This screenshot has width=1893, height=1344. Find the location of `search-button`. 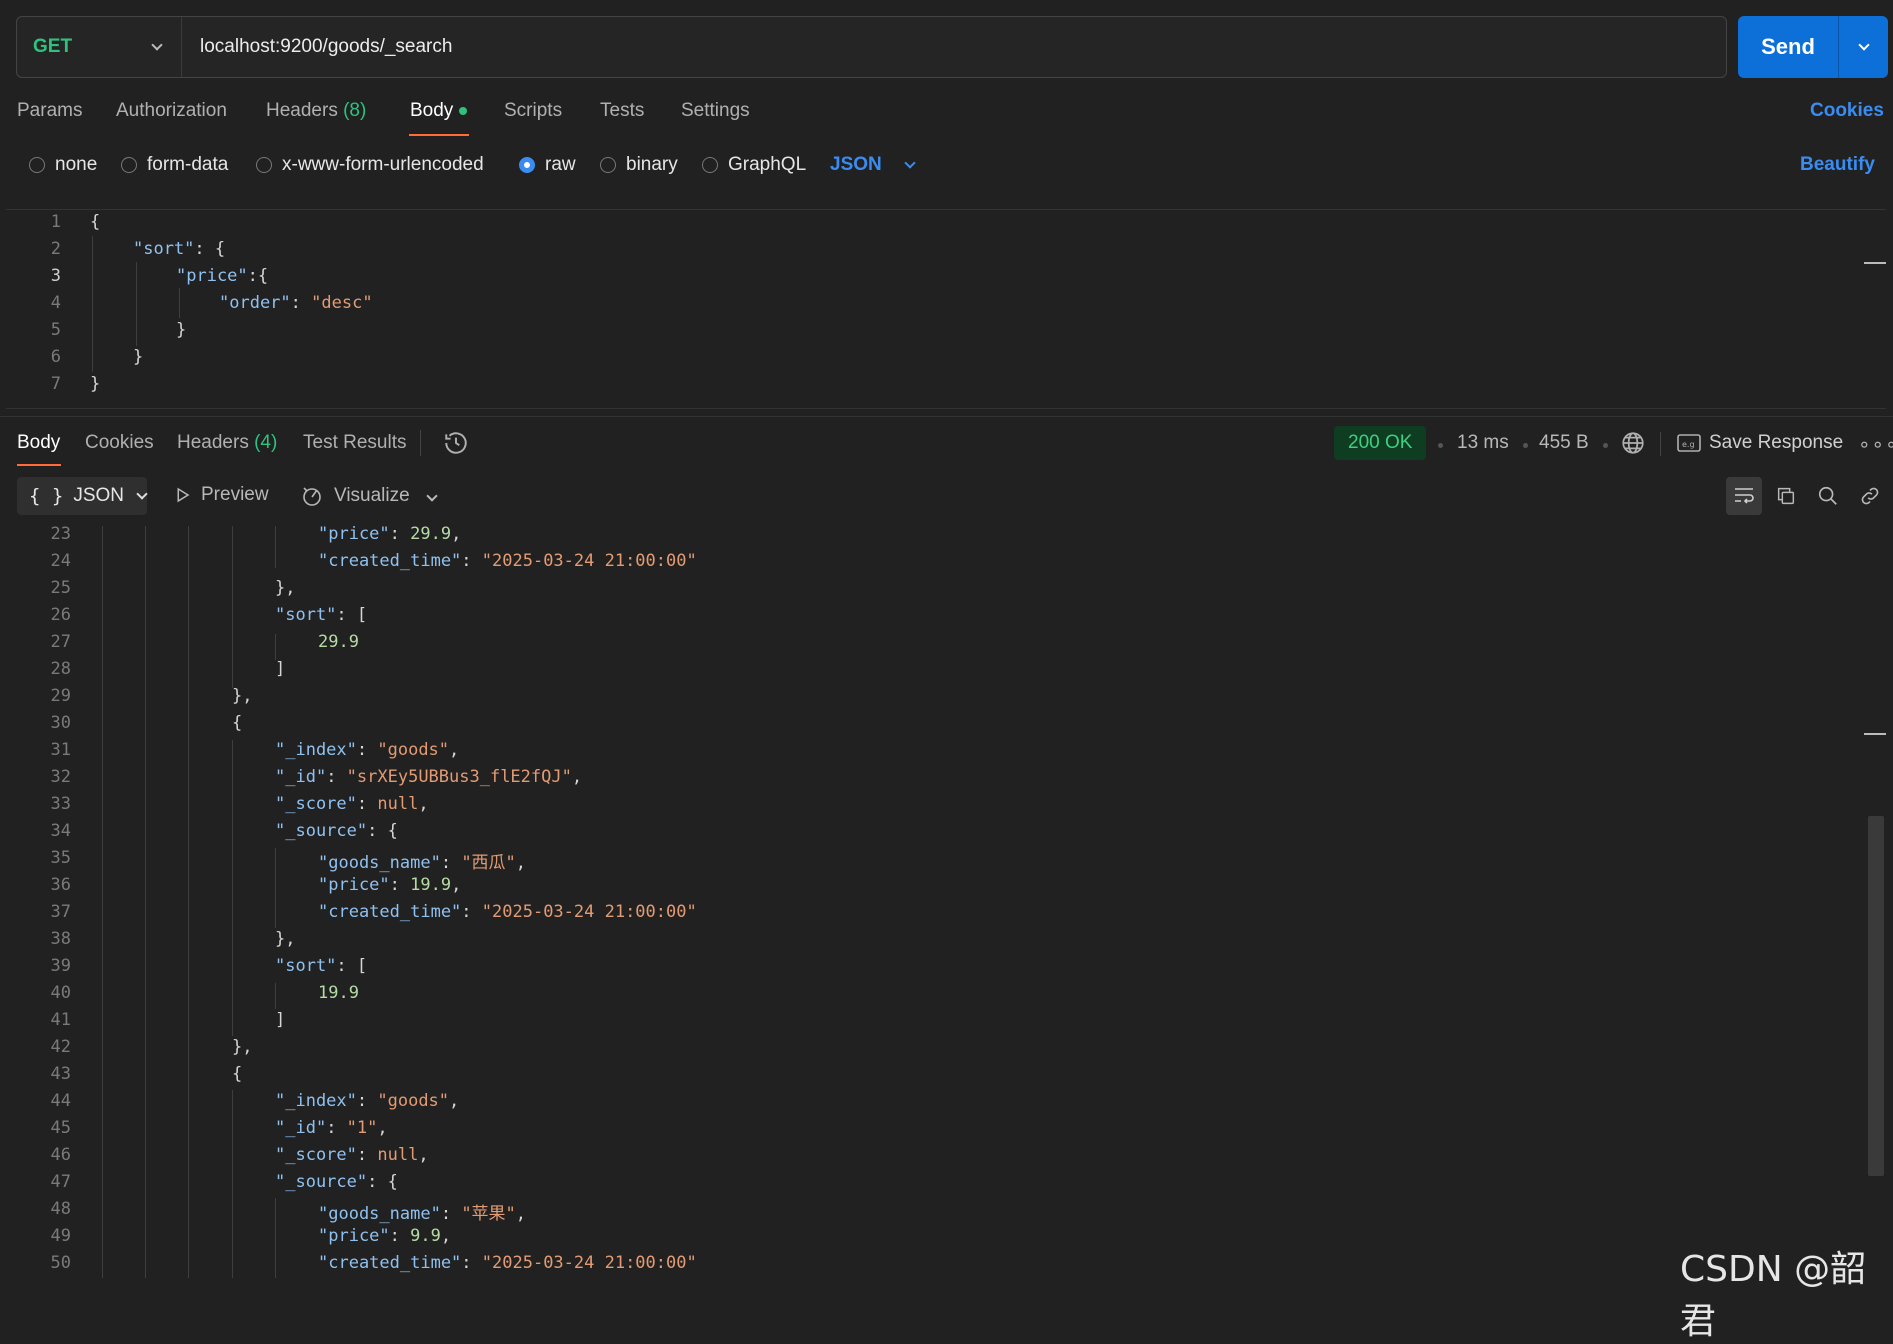

search-button is located at coordinates (1828, 496).